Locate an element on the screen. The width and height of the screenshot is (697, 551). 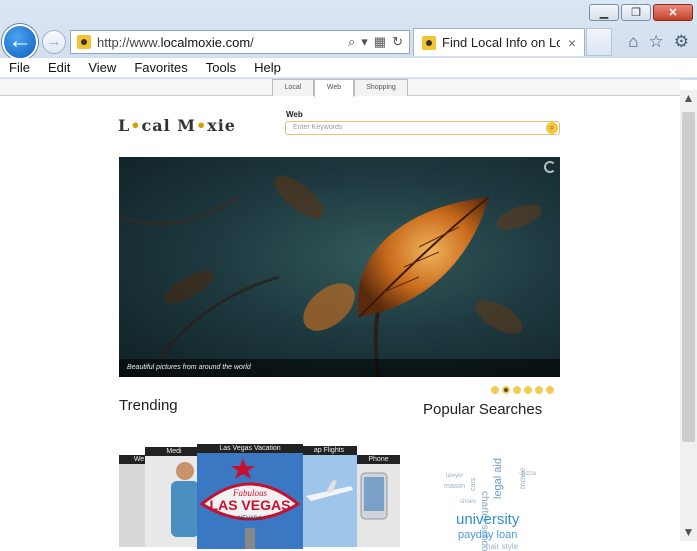
forward-arrow-icon: → is located at coordinates (54, 41).